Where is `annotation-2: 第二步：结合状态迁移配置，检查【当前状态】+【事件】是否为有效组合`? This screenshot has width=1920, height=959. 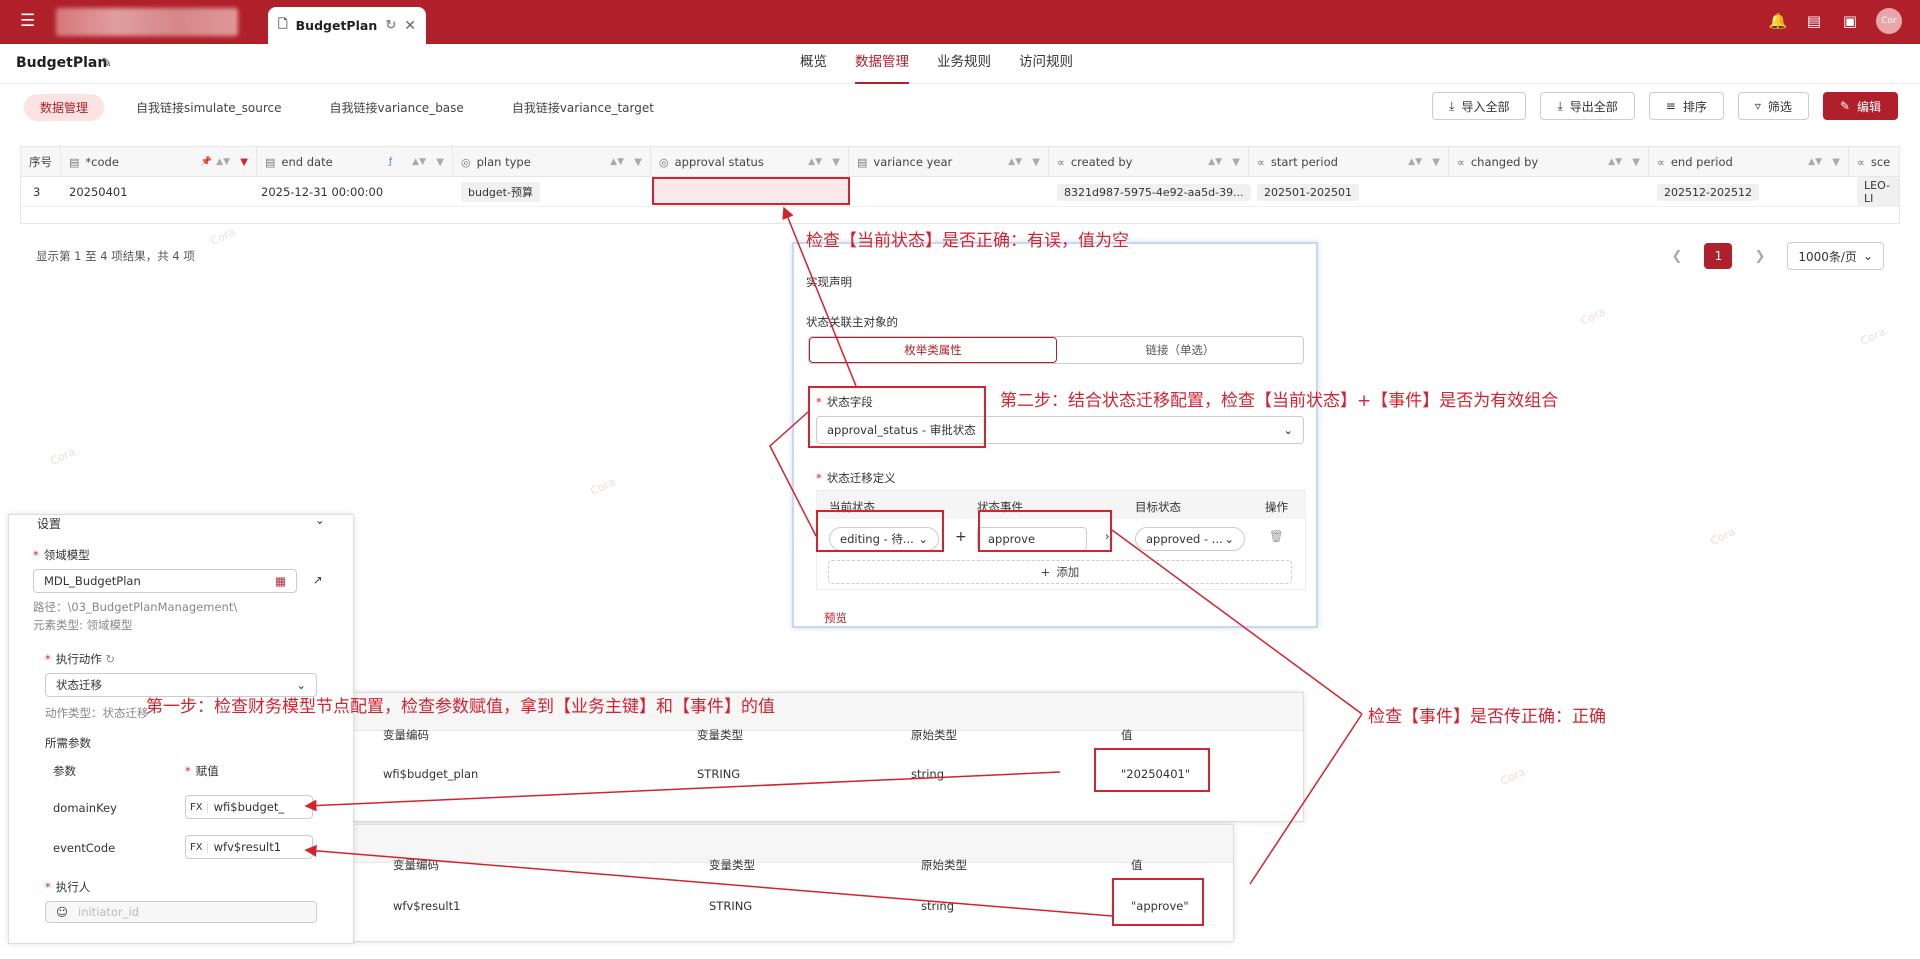 annotation-2: 第二步：结合状态迁移配置，检查【当前状态】+【事件】是否为有效组合 is located at coordinates (1279, 401).